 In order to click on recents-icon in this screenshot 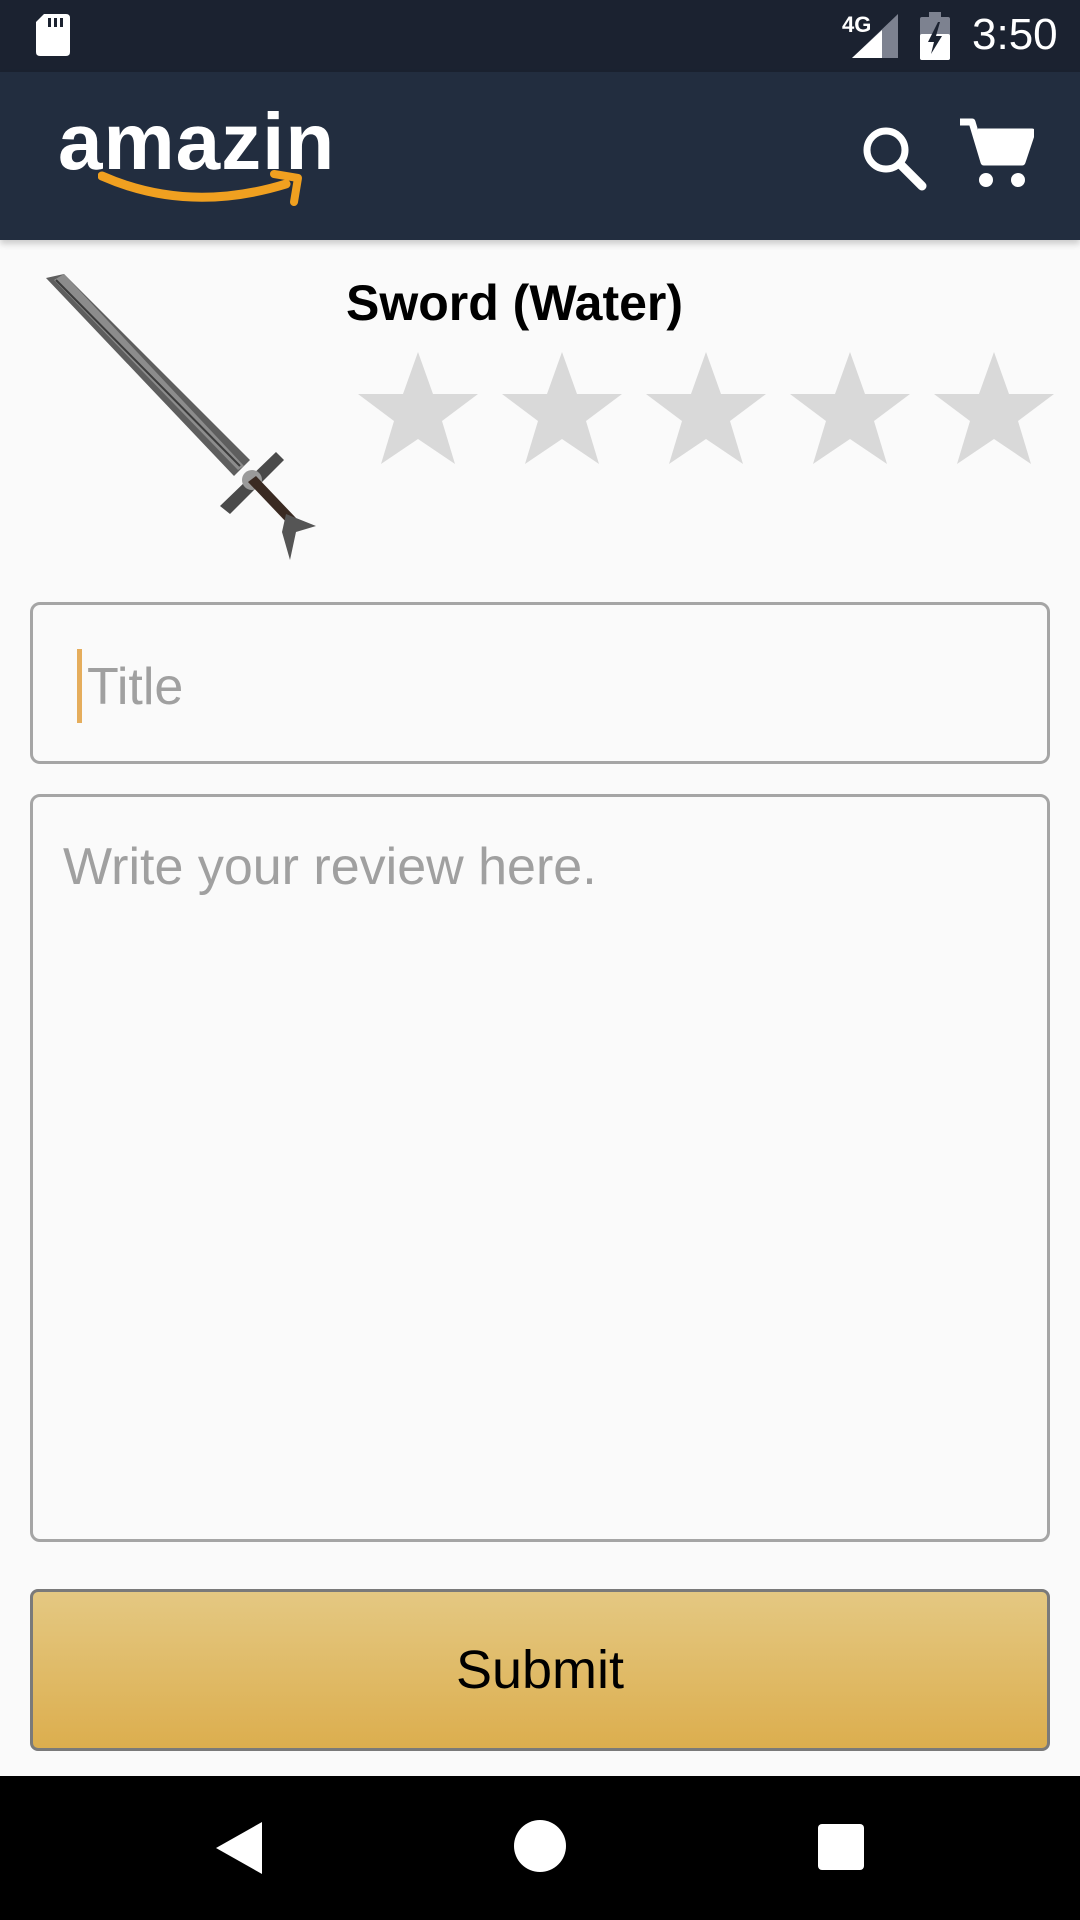, I will do `click(841, 1847)`.